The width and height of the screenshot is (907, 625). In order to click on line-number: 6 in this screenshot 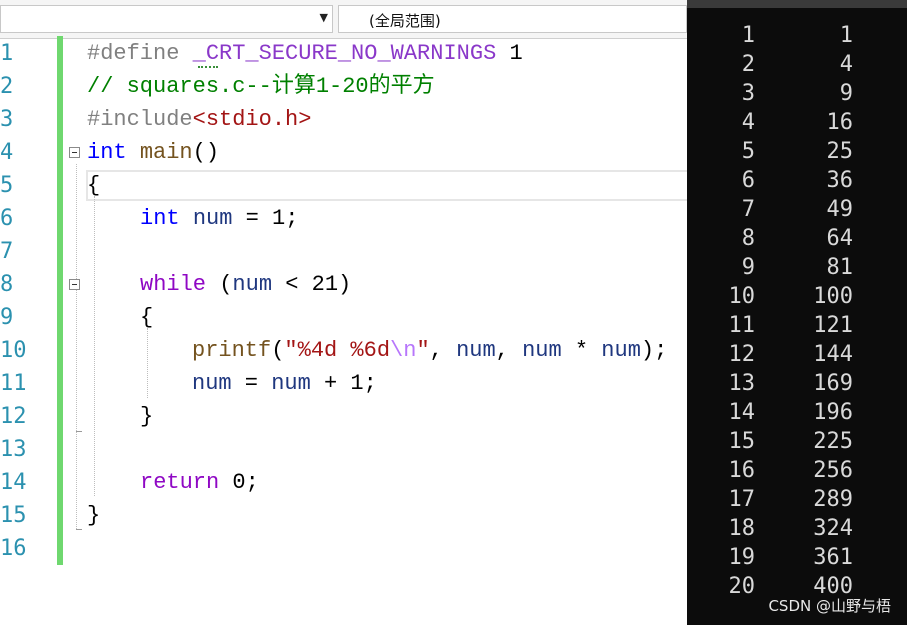, I will do `click(7, 218)`.